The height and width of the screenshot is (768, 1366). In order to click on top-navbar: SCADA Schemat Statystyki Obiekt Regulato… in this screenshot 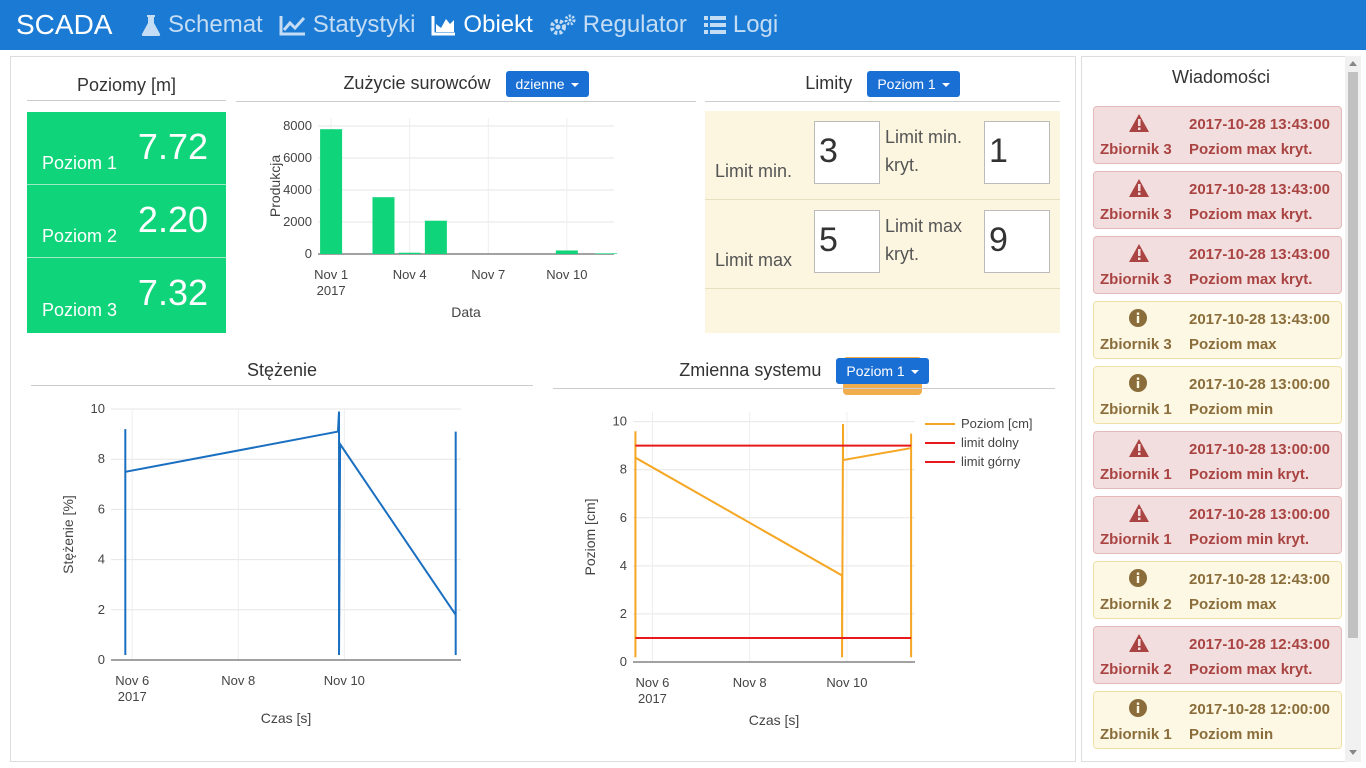, I will do `click(683, 25)`.